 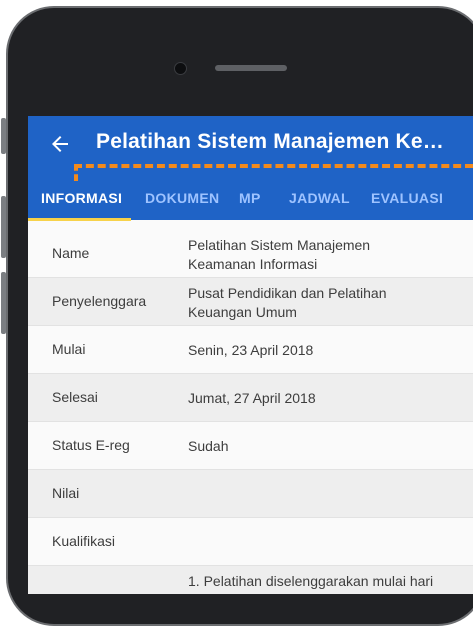 What do you see at coordinates (407, 198) in the screenshot?
I see `tab-evaluasi: EVALUASI` at bounding box center [407, 198].